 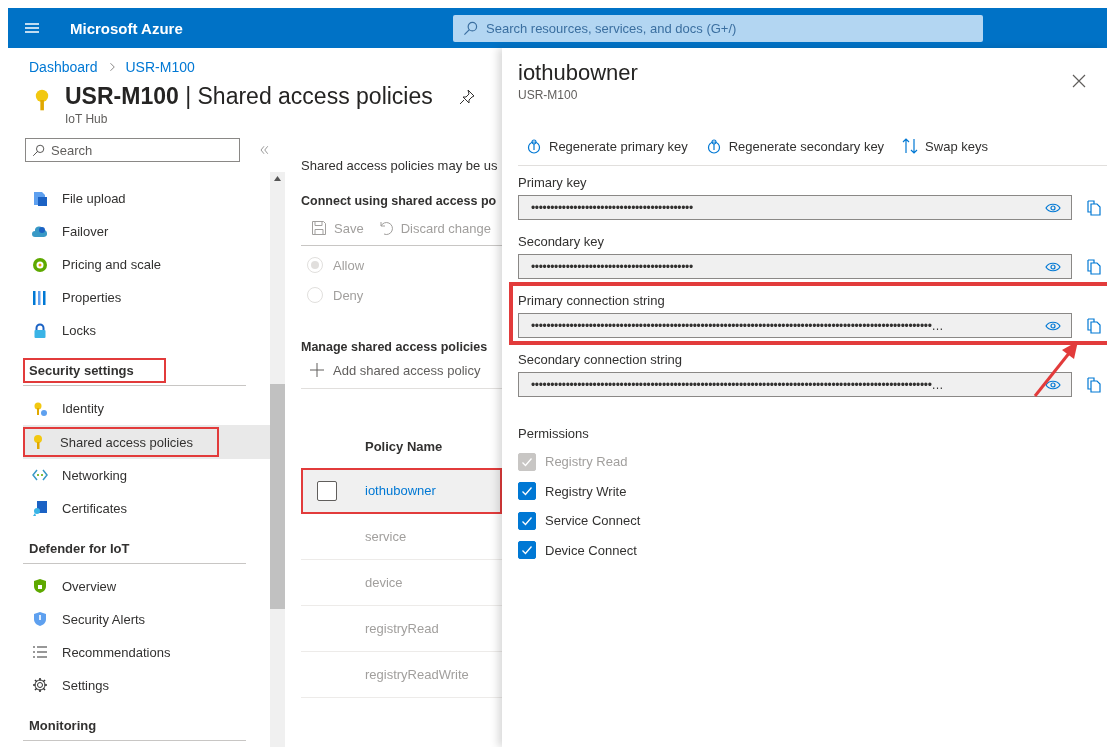 What do you see at coordinates (126, 442) in the screenshot?
I see `item-label: Shared access policies` at bounding box center [126, 442].